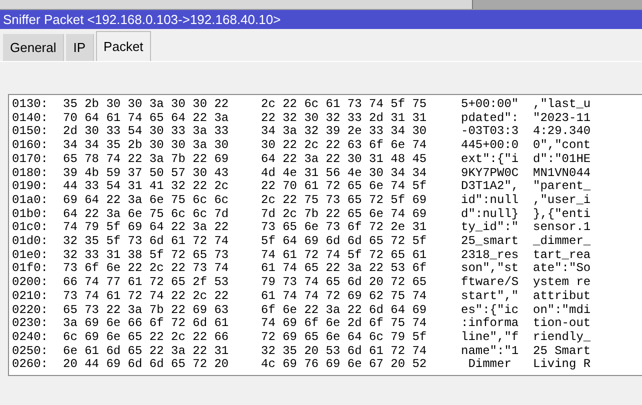  Describe the element at coordinates (490, 105) in the screenshot. I see `ascii-text: 5+00:00"` at that location.